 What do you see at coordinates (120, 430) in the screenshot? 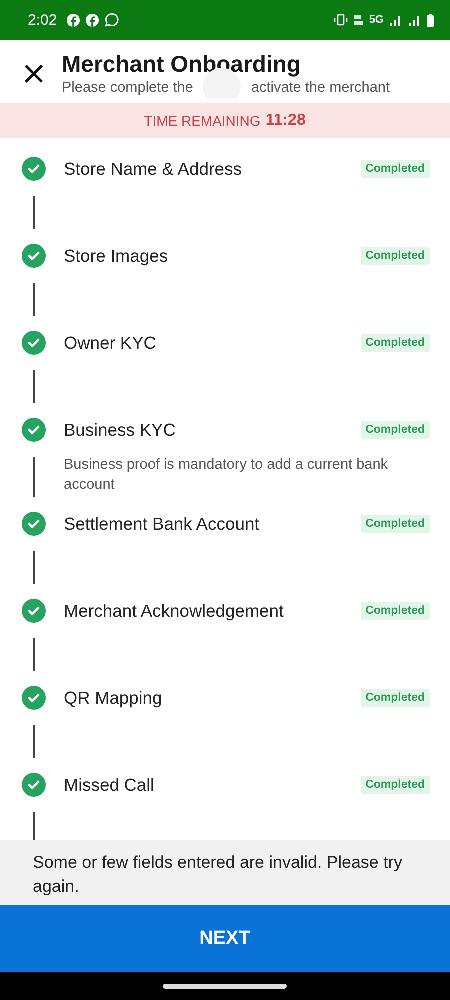
I see `step-title: Business KYC` at bounding box center [120, 430].